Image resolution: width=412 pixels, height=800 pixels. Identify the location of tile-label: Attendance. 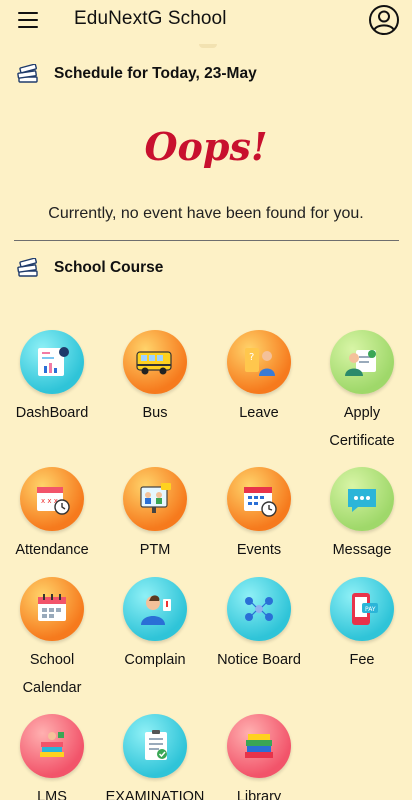
(52, 550).